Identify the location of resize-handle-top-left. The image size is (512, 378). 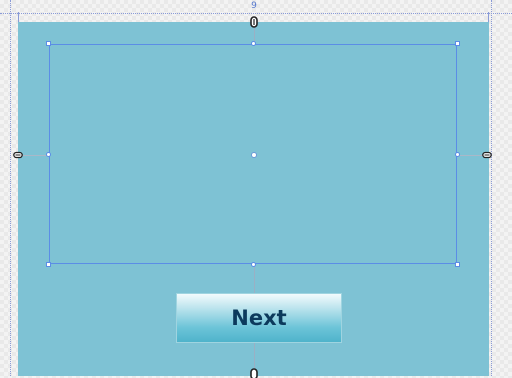
(48, 43).